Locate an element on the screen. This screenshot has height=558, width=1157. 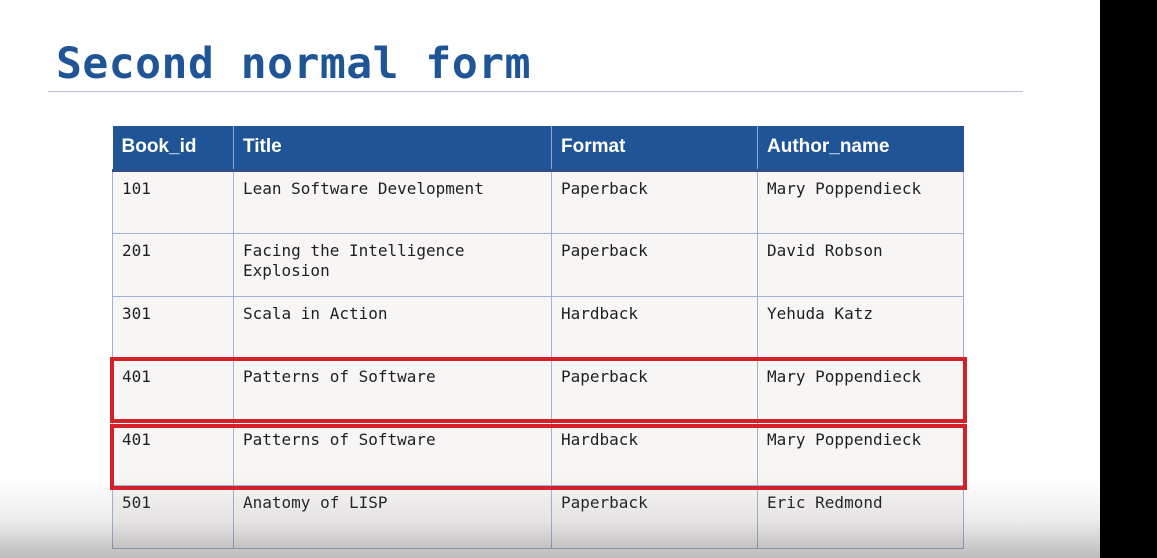
cell-book-id: 301 is located at coordinates (173, 327).